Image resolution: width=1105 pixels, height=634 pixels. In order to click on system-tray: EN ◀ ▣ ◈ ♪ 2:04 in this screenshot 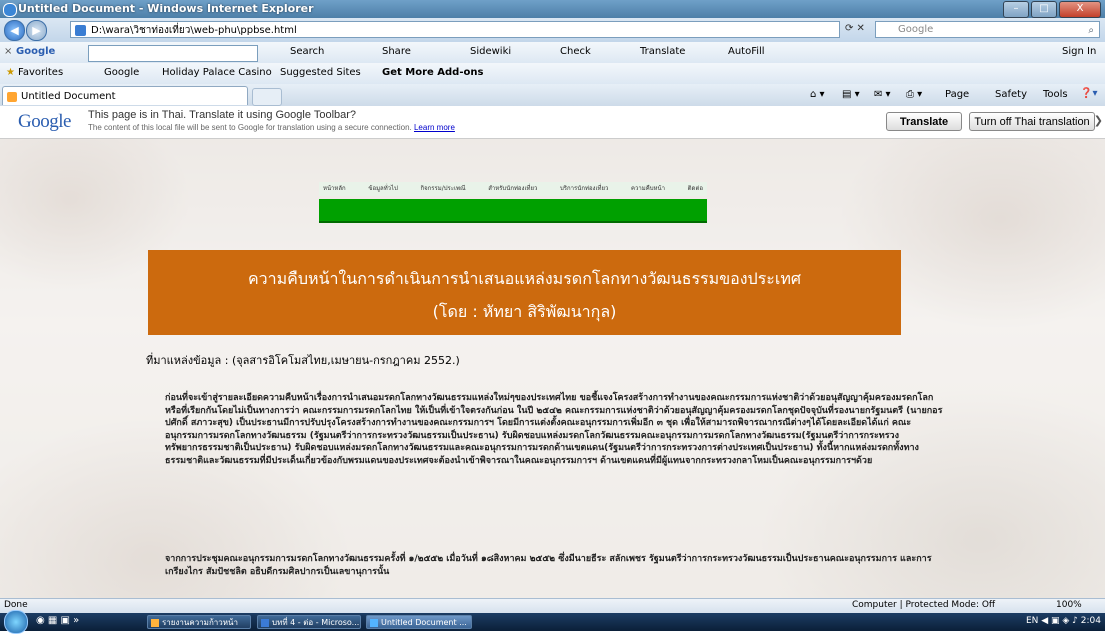, I will do `click(1063, 621)`.